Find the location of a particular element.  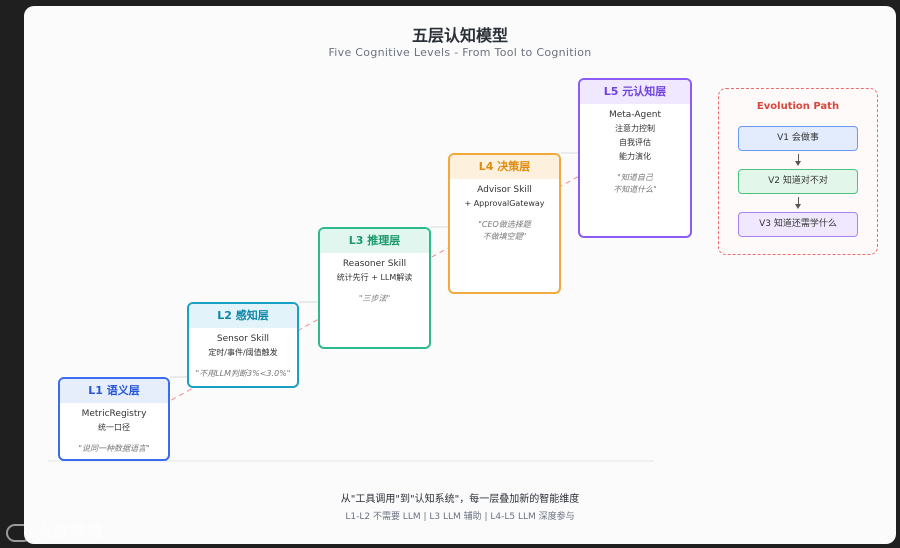

layer-l3-skill: Reasoner Skill is located at coordinates (374, 264).